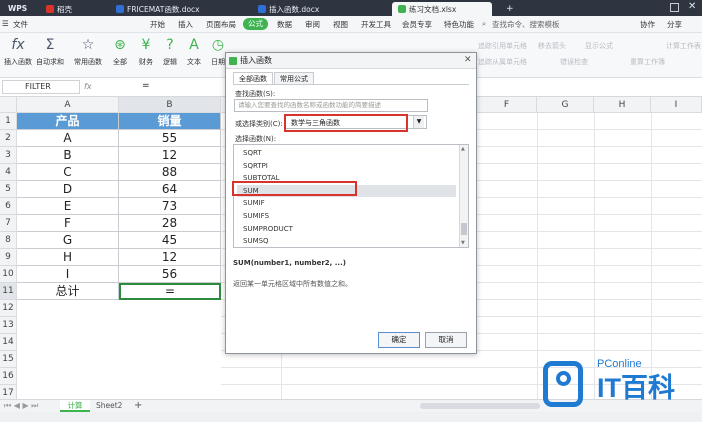 Image resolution: width=702 pixels, height=422 pixels. Describe the element at coordinates (68, 105) in the screenshot. I see `column-header-a: A` at that location.